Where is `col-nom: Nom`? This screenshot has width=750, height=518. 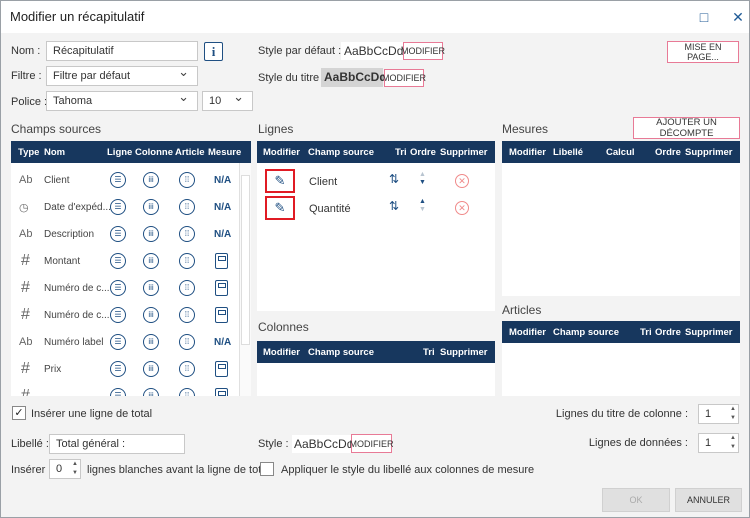 col-nom: Nom is located at coordinates (55, 152).